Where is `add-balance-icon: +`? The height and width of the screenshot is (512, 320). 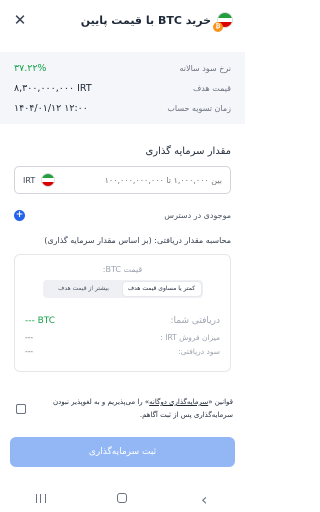
add-balance-icon: + is located at coordinates (19, 215).